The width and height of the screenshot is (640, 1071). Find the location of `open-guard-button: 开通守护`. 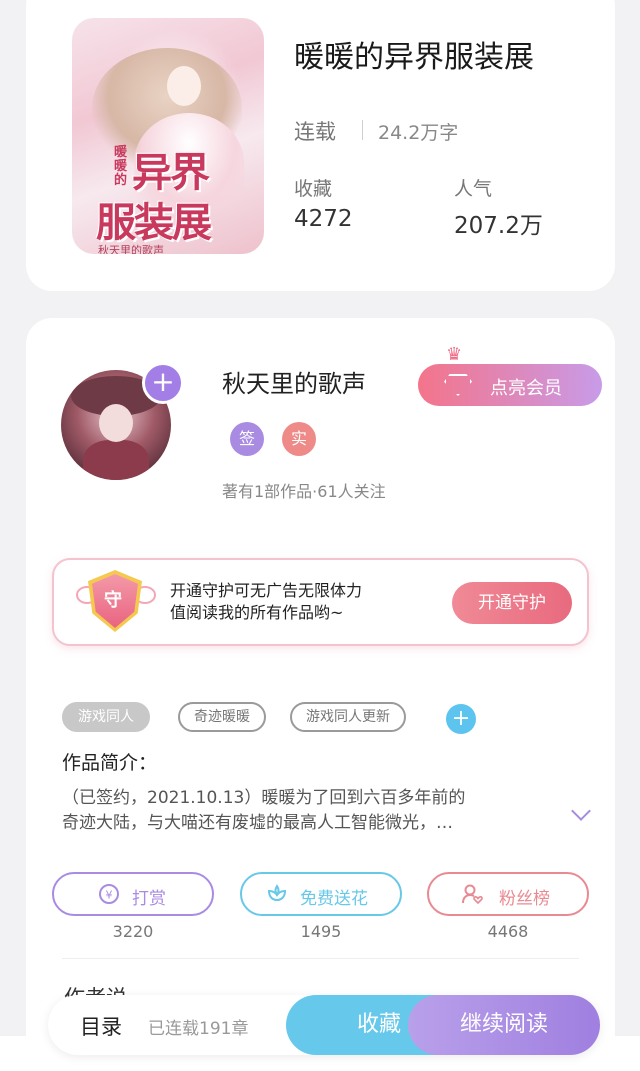

open-guard-button: 开通守护 is located at coordinates (512, 603).